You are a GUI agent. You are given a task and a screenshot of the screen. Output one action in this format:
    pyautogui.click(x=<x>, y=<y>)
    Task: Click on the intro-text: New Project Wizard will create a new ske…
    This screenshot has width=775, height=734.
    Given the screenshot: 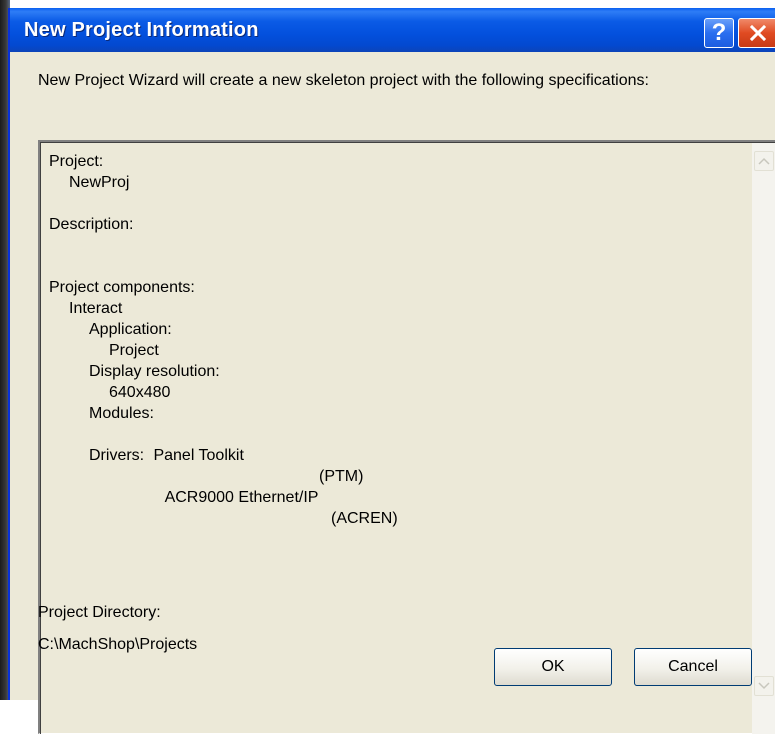 What is the action you would take?
    pyautogui.click(x=343, y=80)
    